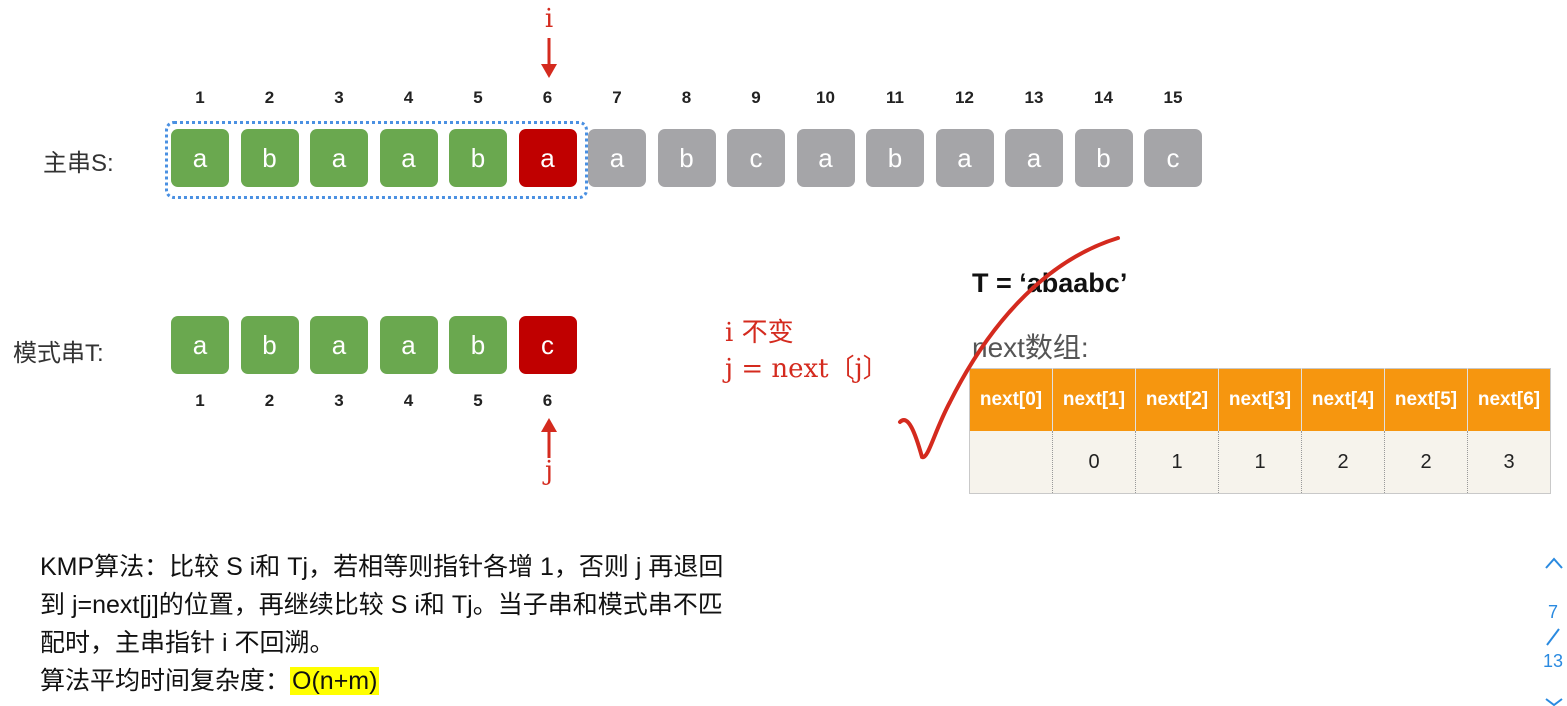  What do you see at coordinates (1553, 661) in the screenshot?
I see `page-total: 13` at bounding box center [1553, 661].